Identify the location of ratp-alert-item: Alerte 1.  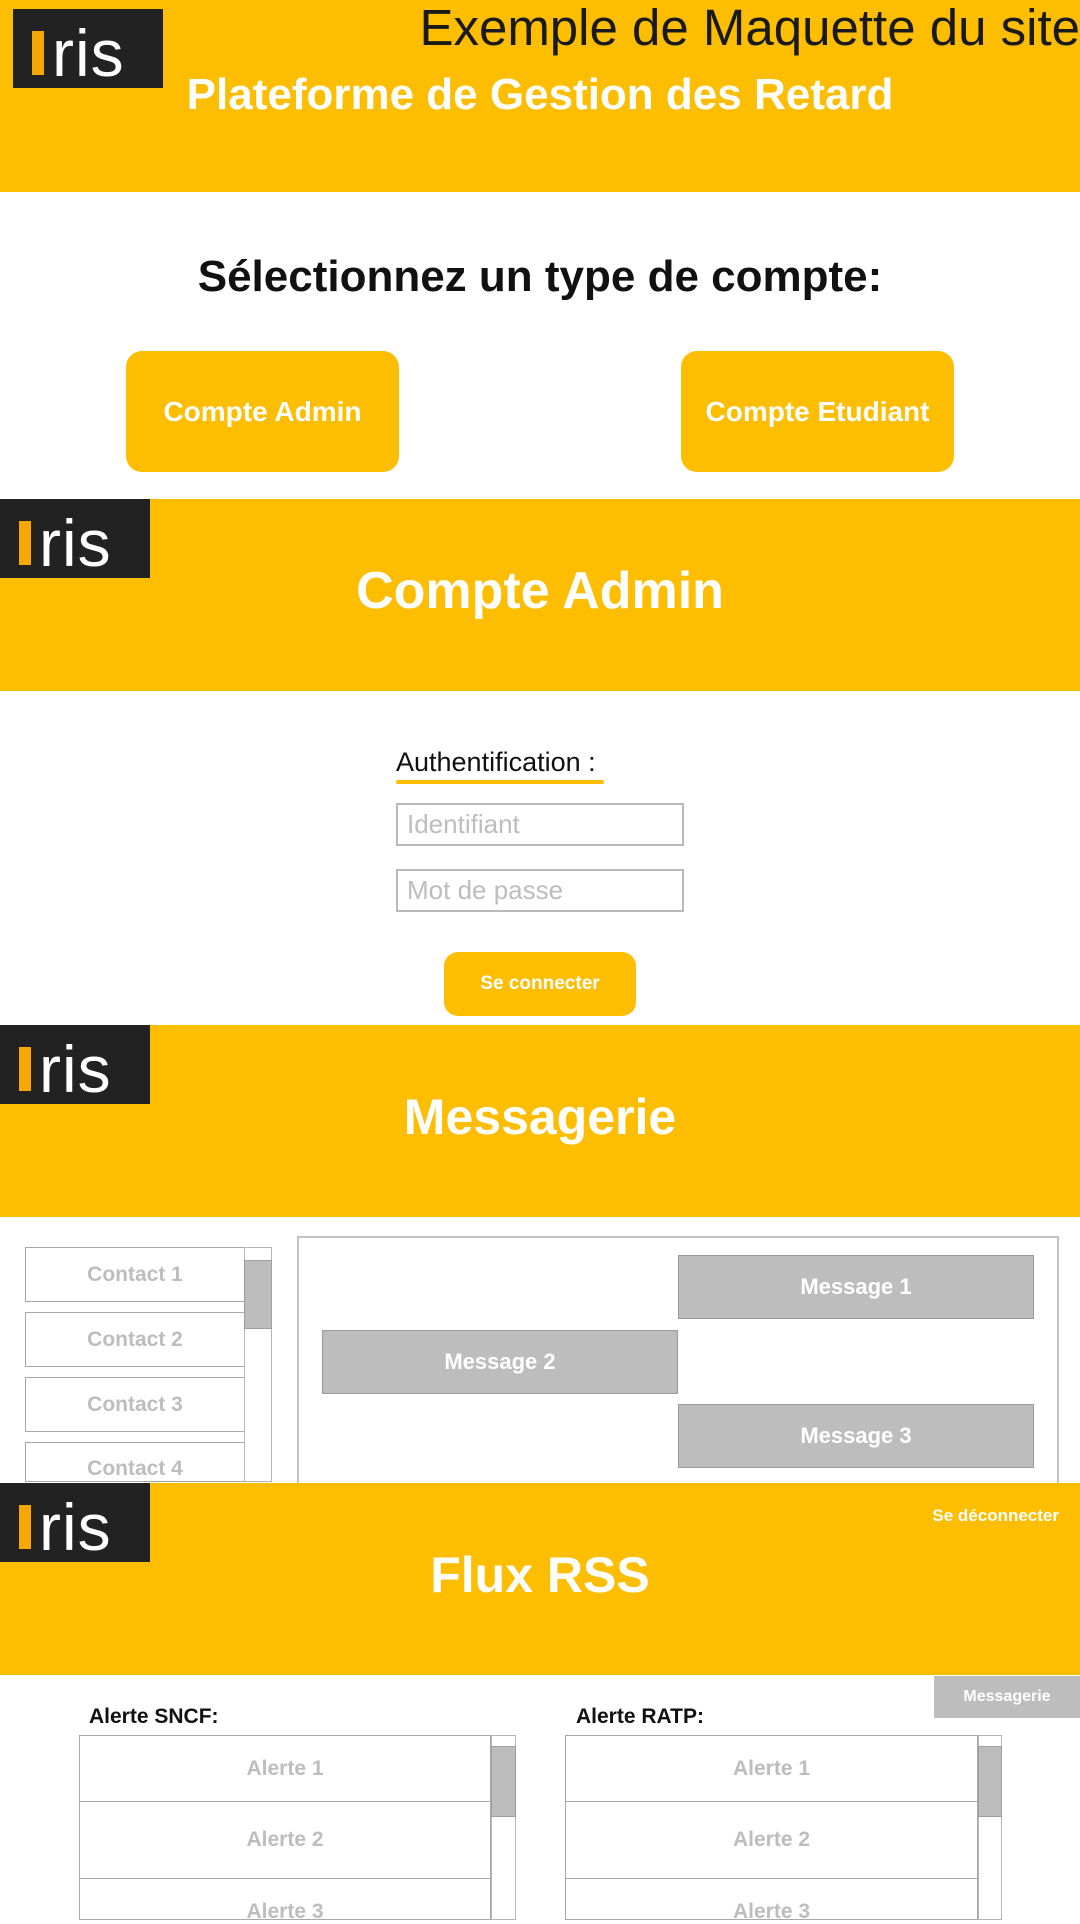
(771, 1768).